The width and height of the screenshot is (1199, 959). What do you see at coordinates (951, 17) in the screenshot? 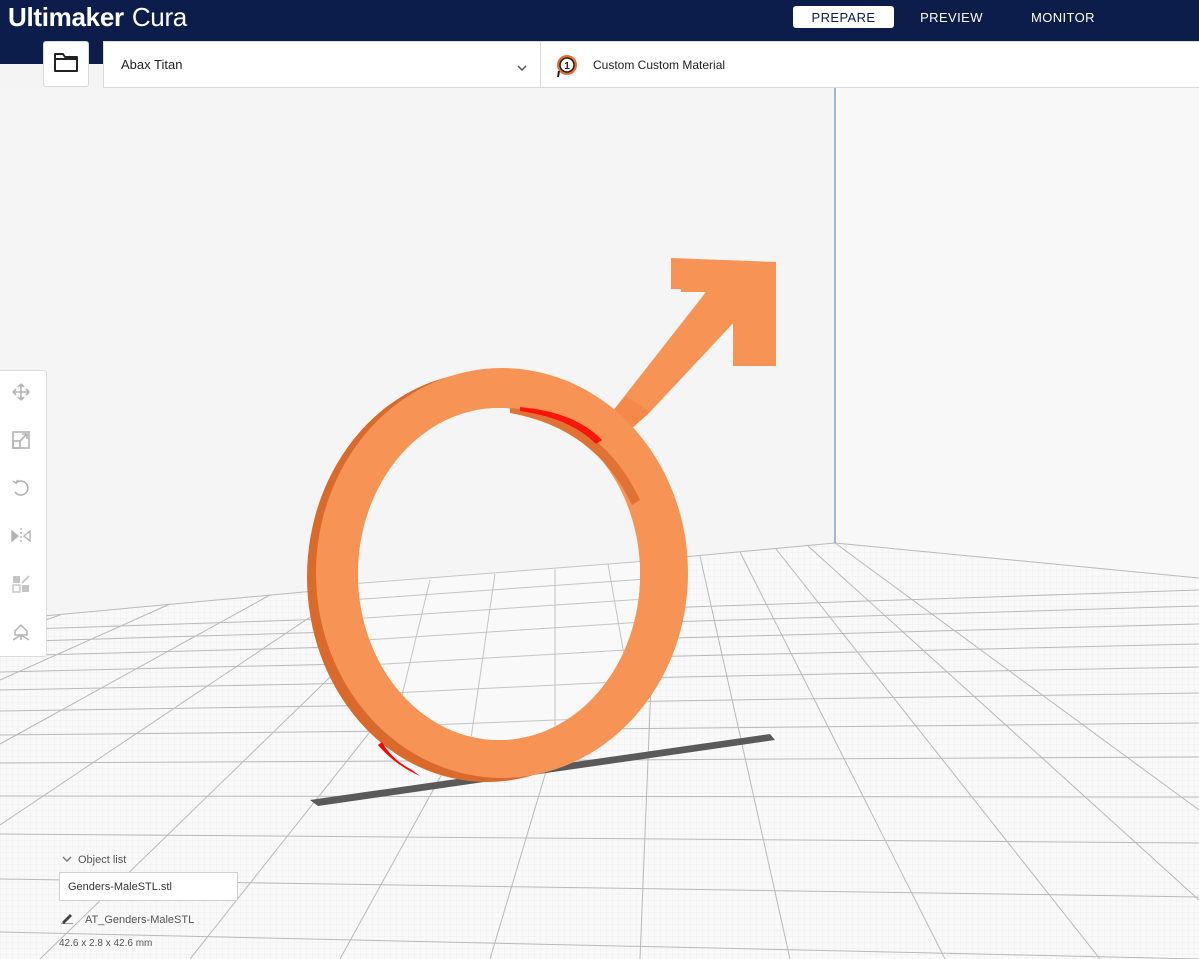
I see `tab-preview: PREVIEW` at bounding box center [951, 17].